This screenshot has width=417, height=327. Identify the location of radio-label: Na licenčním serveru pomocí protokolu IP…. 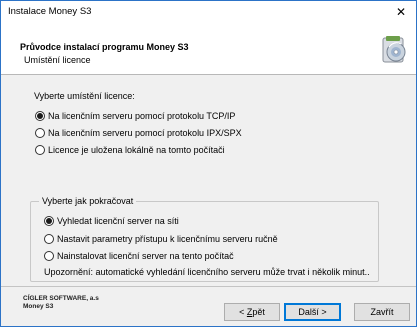
(145, 133).